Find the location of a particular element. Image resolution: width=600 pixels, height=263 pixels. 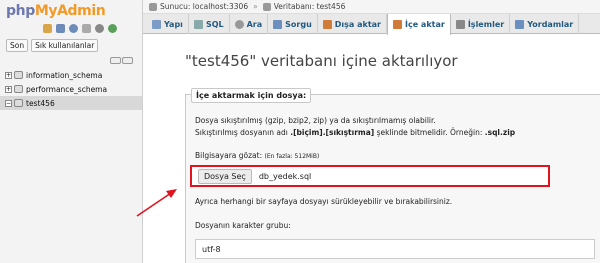

link-with-main-icon is located at coordinates (127, 60).